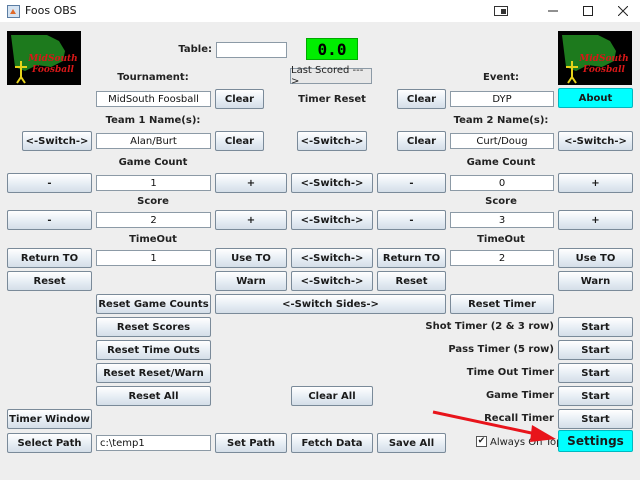 This screenshot has width=640, height=480. What do you see at coordinates (332, 183) in the screenshot?
I see `game-count-switch-button: <-Switch->` at bounding box center [332, 183].